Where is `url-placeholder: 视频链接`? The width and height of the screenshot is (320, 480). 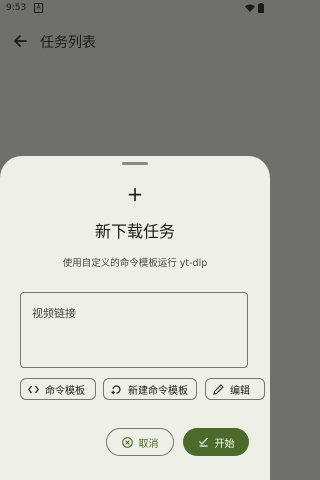 url-placeholder: 视频链接 is located at coordinates (54, 313).